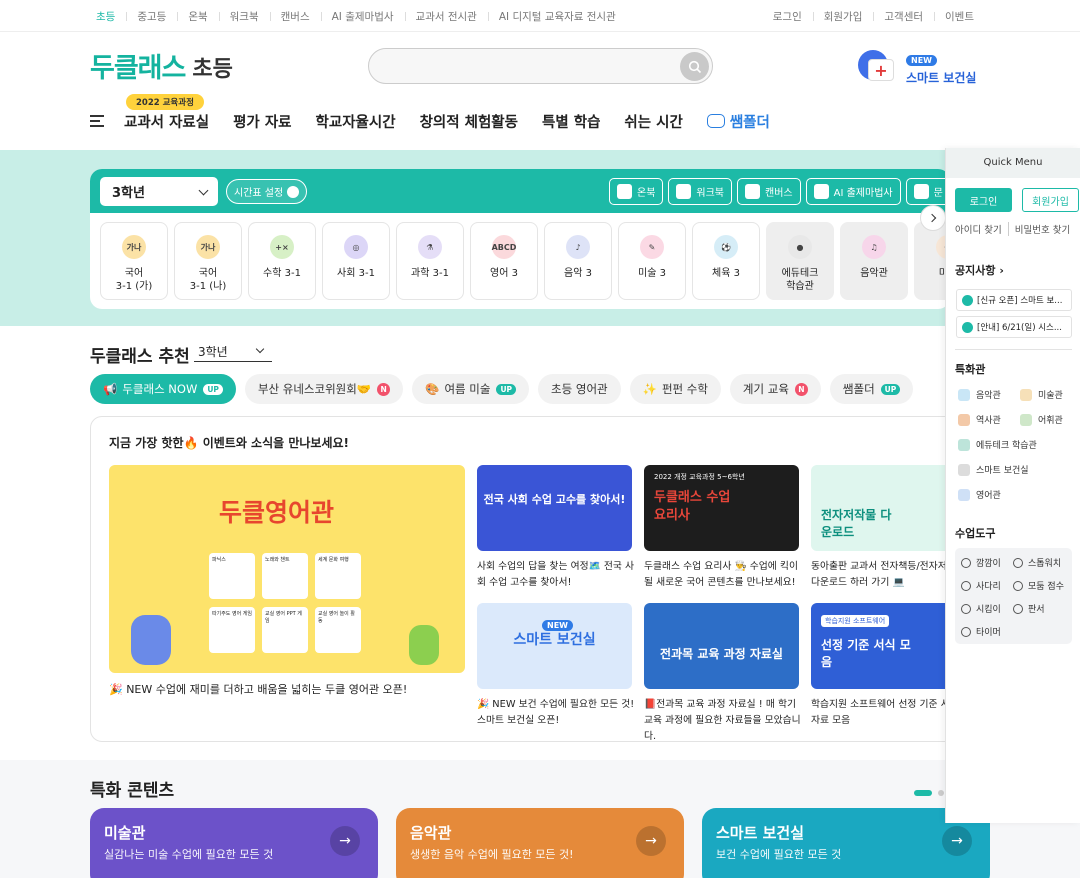 This screenshot has height=878, width=1080. Describe the element at coordinates (446, 16) in the screenshot. I see `topbar-link-textbook-gallery: 교과서 전시관` at that location.